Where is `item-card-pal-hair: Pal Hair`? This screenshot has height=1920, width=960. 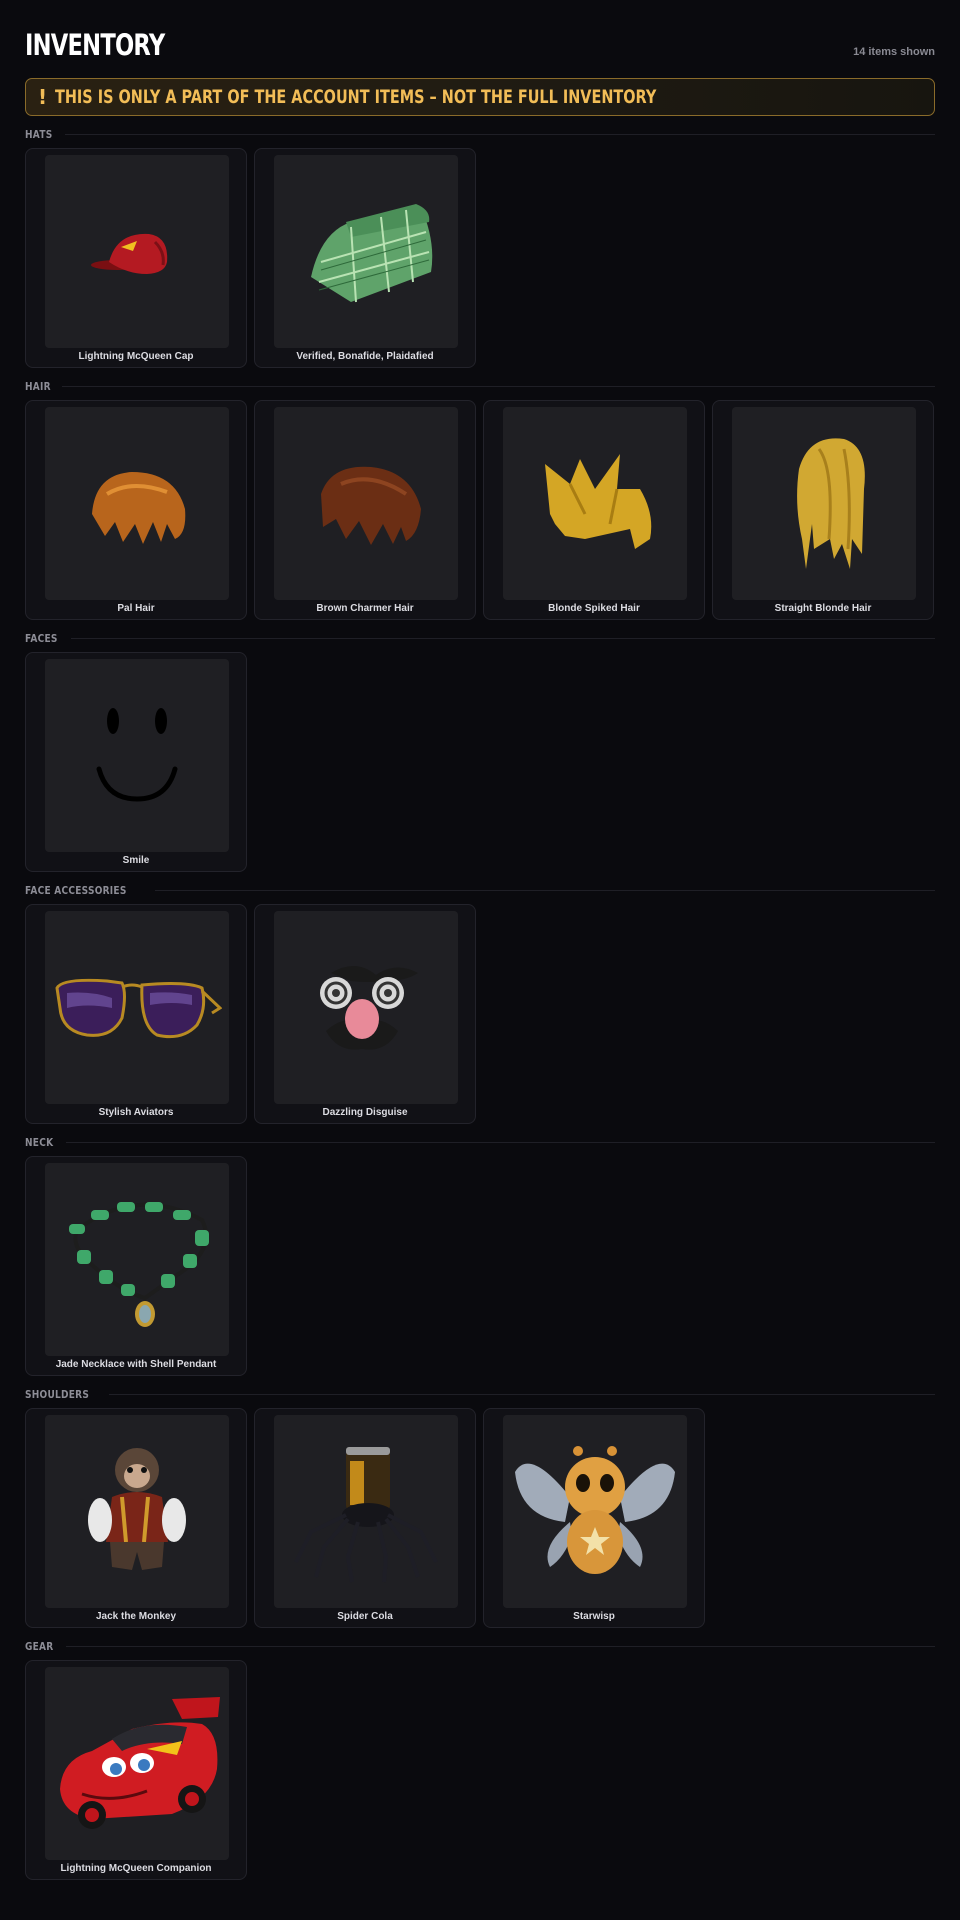 item-card-pal-hair: Pal Hair is located at coordinates (136, 510).